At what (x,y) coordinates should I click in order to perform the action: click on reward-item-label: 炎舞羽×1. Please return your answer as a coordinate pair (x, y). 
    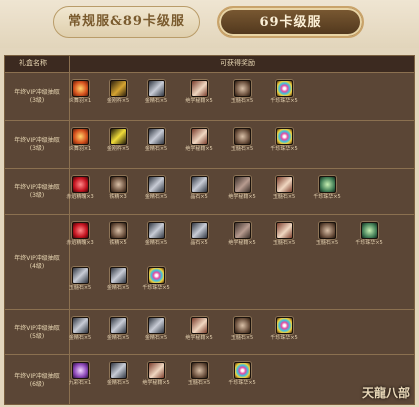
    Looking at the image, I should click on (80, 101).